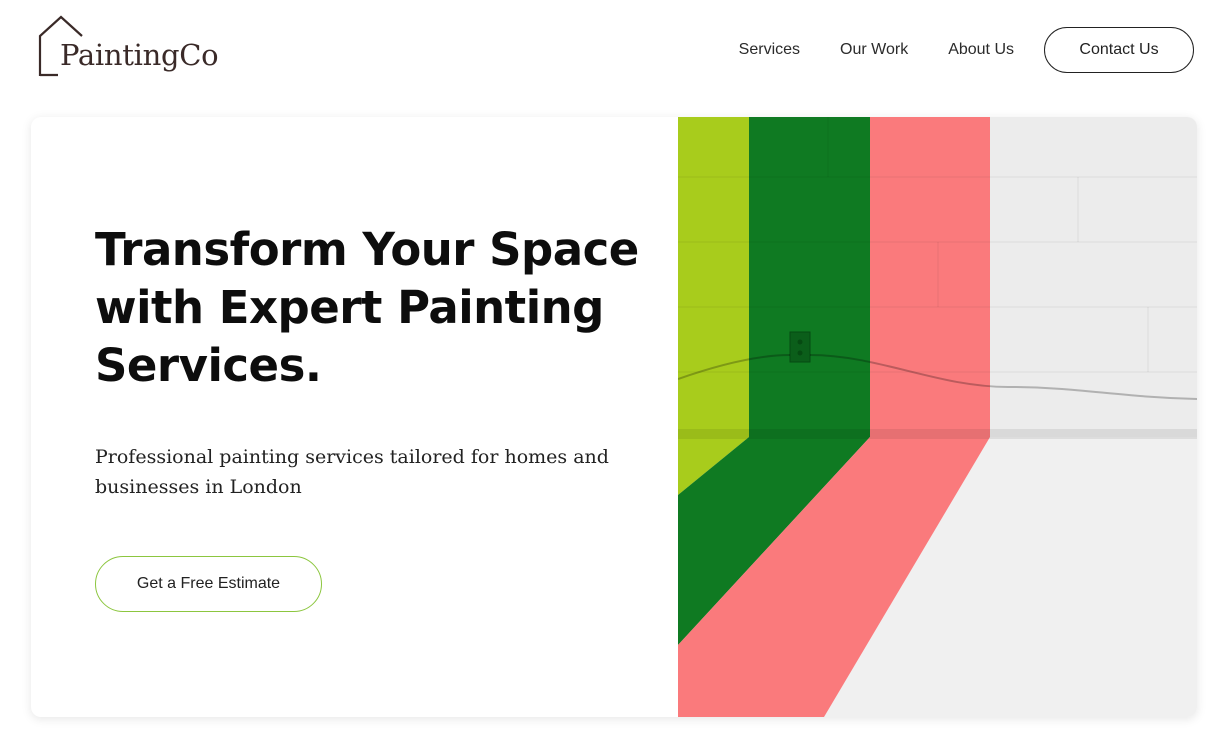 Image resolution: width=1223 pixels, height=748 pixels. I want to click on contact-us-button: Contact Us, so click(1119, 50).